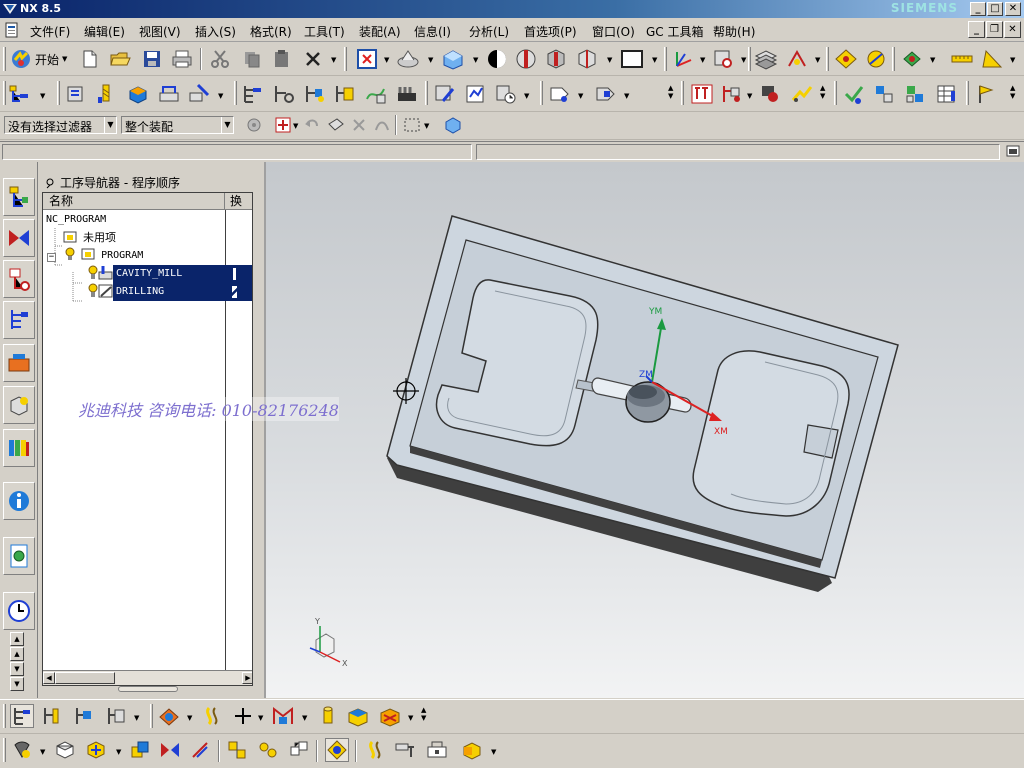  Describe the element at coordinates (408, 59) in the screenshot. I see `orient-view-icon` at that location.